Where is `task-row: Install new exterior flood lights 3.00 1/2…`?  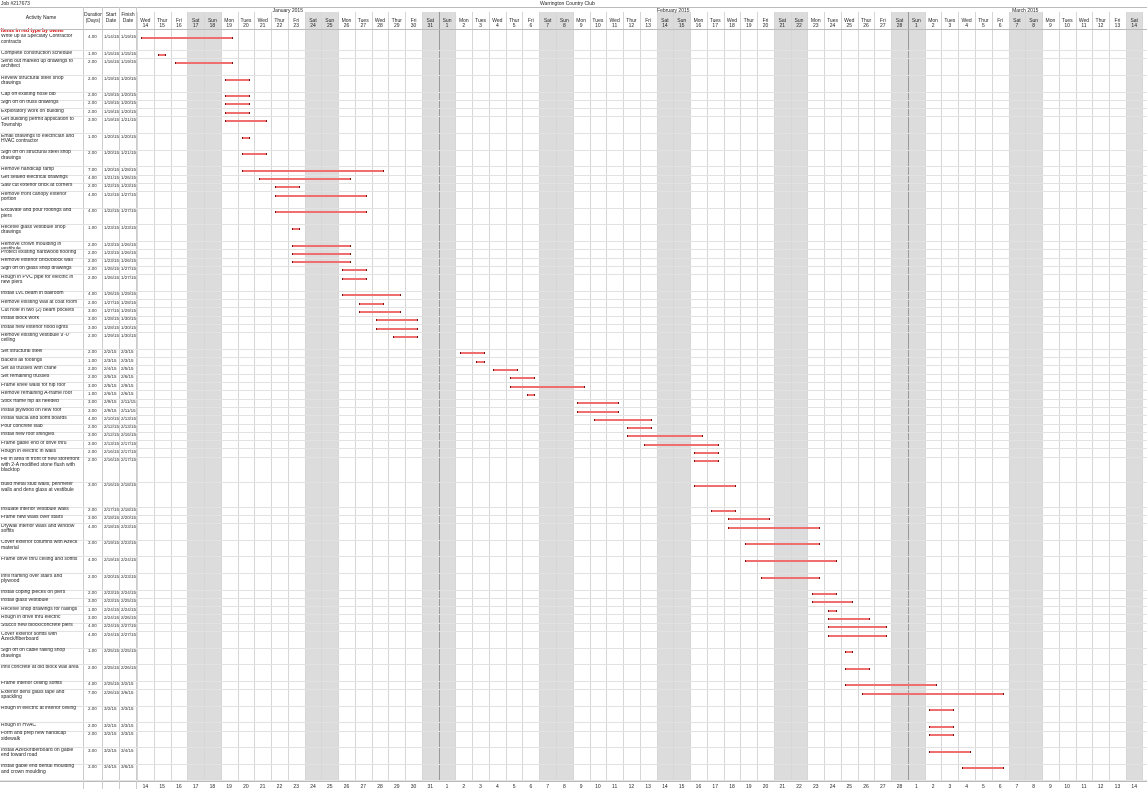
task-row: Install new exterior flood lights 3.00 1/2… is located at coordinates (573, 329).